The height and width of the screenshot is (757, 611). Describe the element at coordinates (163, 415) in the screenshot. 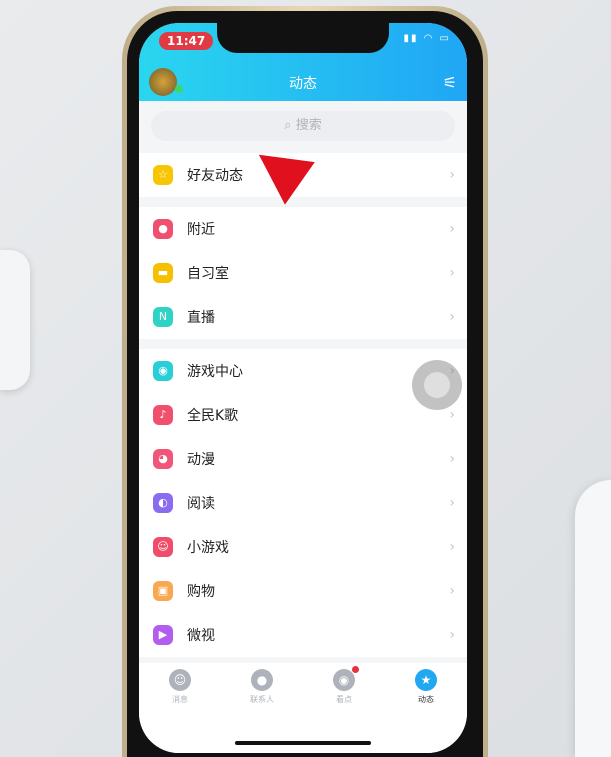

I see `menu-item-icon: ♪` at that location.